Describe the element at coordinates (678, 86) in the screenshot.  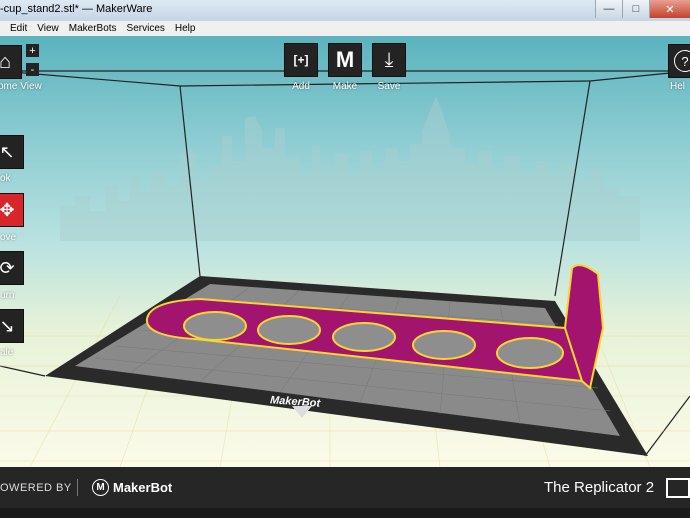
I see `help-label: Hel` at that location.